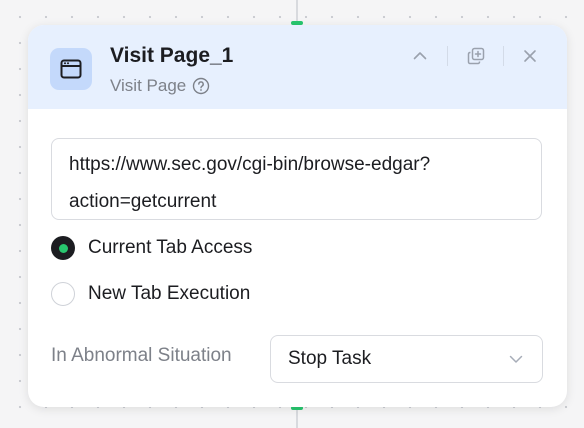 The height and width of the screenshot is (428, 584). I want to click on radio-unchecked-indicator, so click(63, 294).